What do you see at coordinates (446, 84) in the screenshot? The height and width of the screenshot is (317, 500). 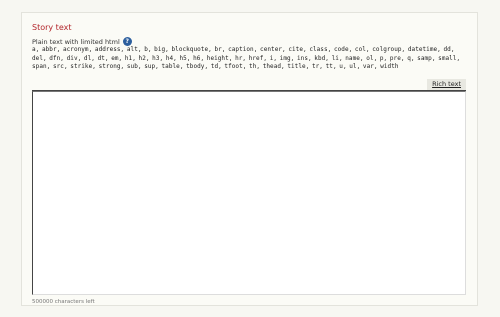 I see `rich-text-link: Rich text` at bounding box center [446, 84].